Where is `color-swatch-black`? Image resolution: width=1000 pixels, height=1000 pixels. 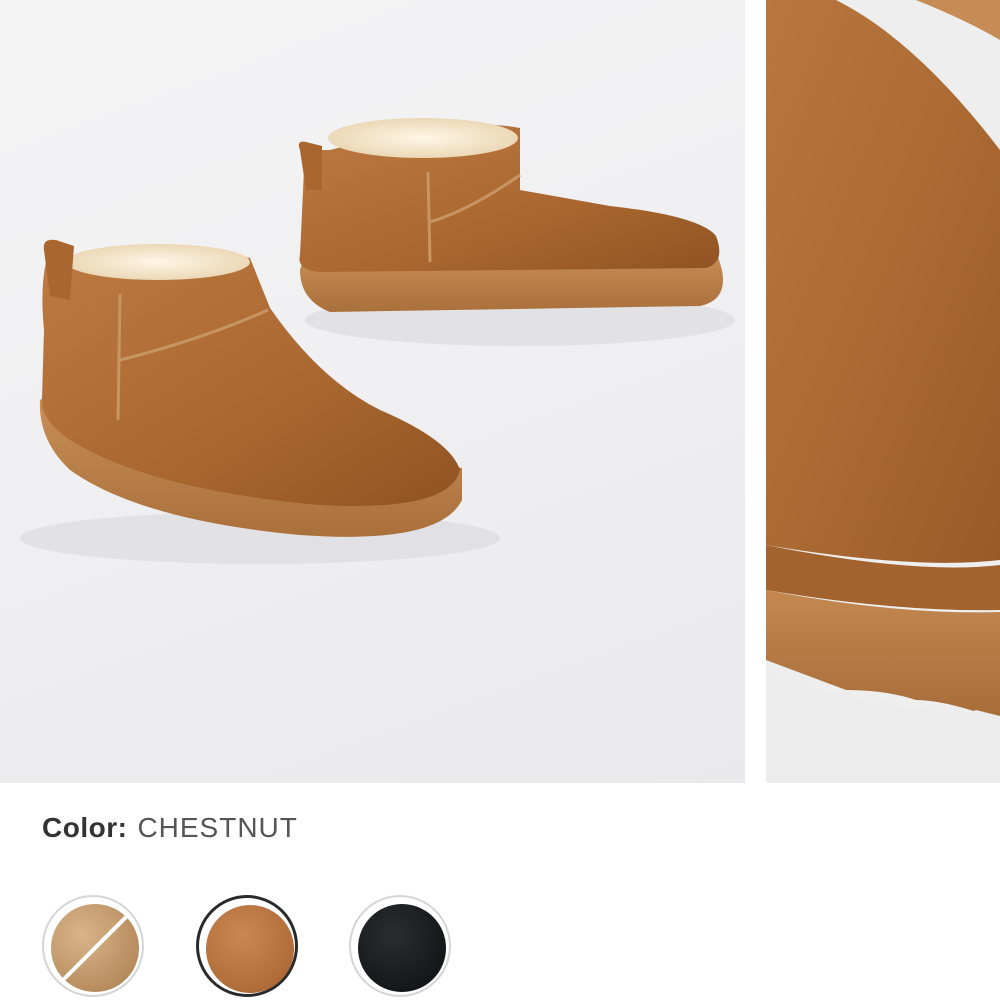 color-swatch-black is located at coordinates (400, 946).